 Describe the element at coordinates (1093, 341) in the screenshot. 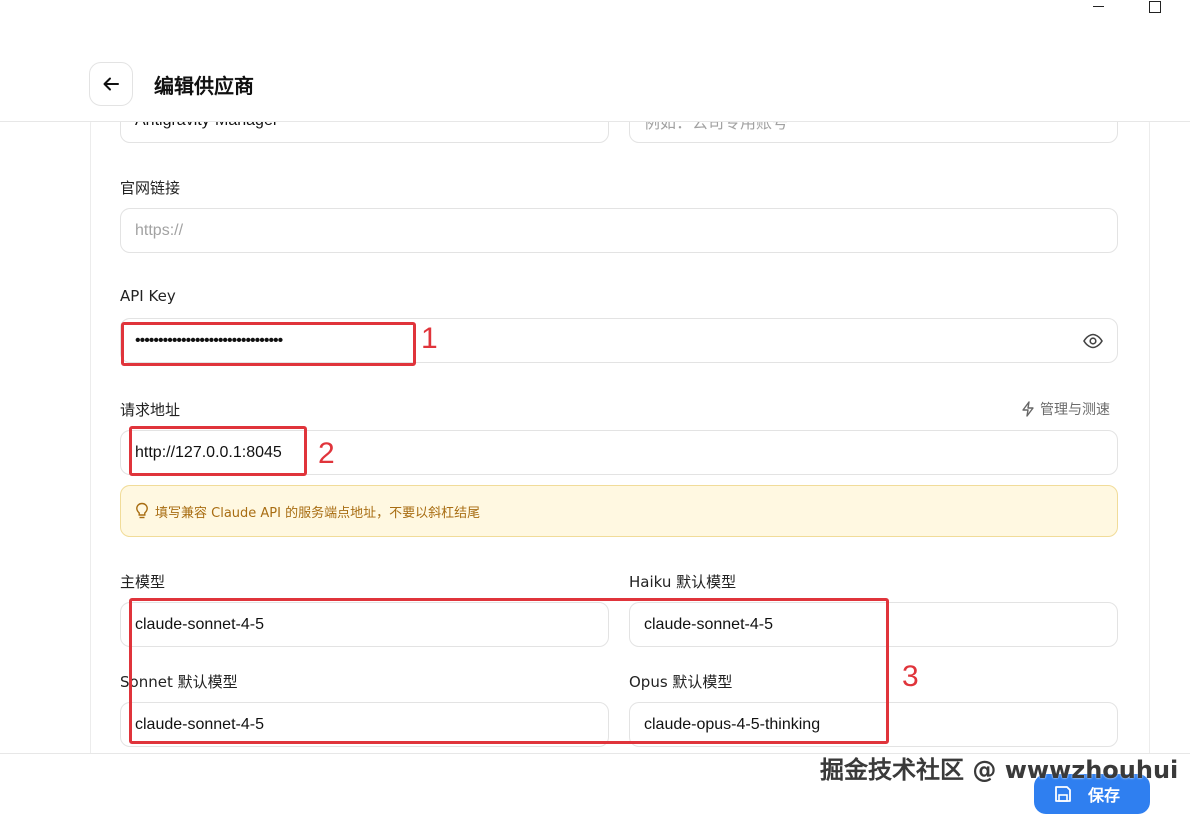

I see `eye-icon` at that location.